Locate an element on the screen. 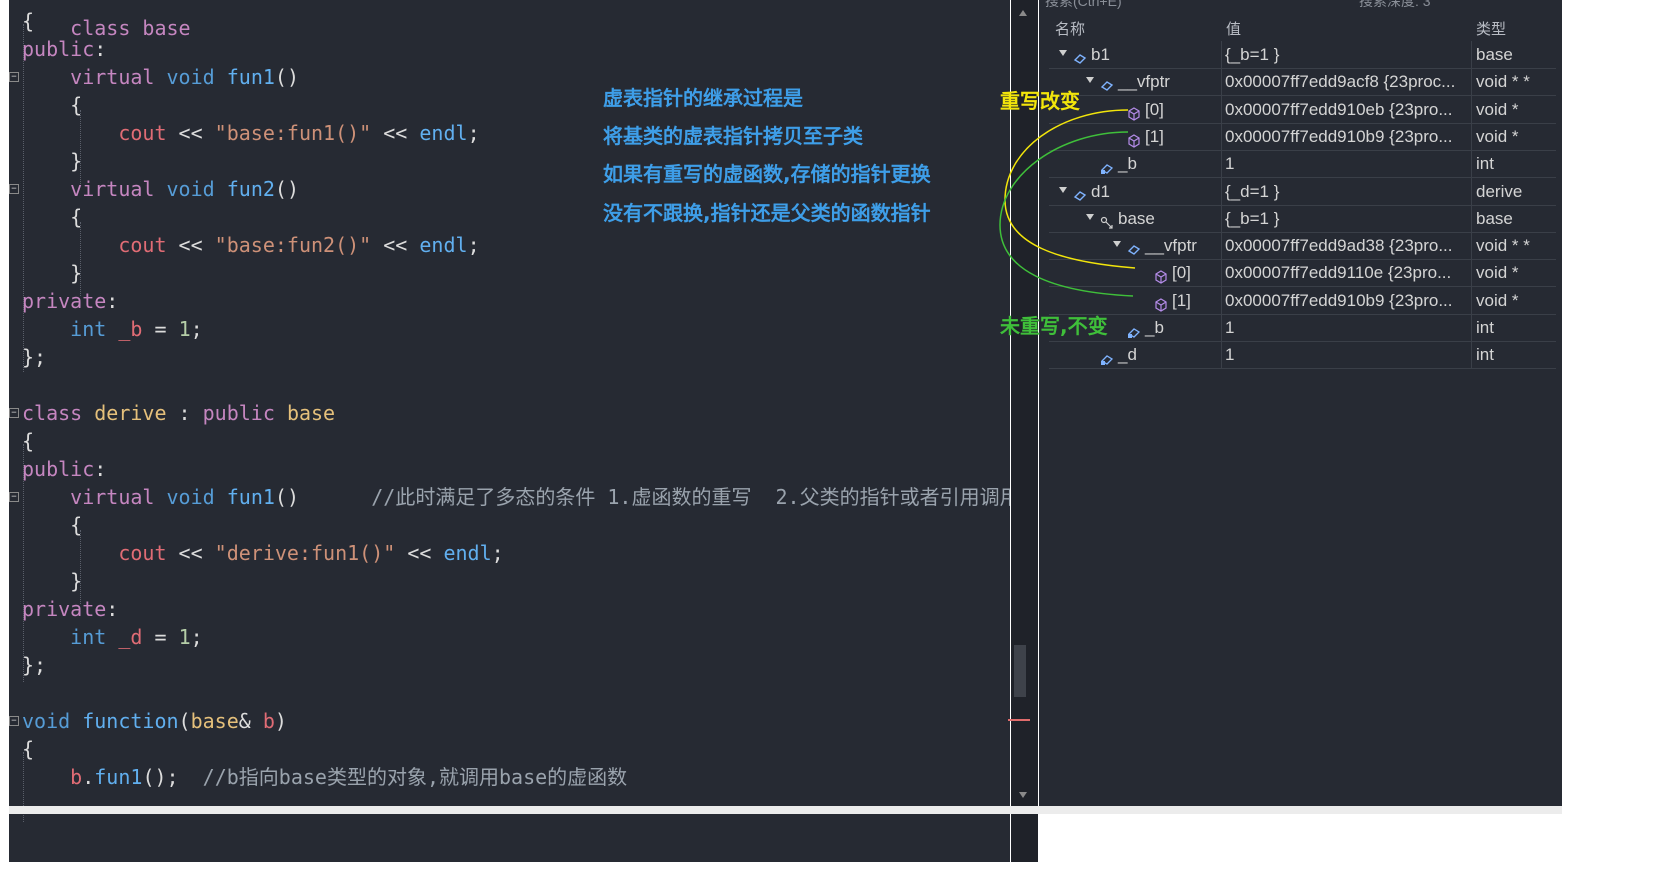  overwrite-label: 重写改变 is located at coordinates (1040, 101).